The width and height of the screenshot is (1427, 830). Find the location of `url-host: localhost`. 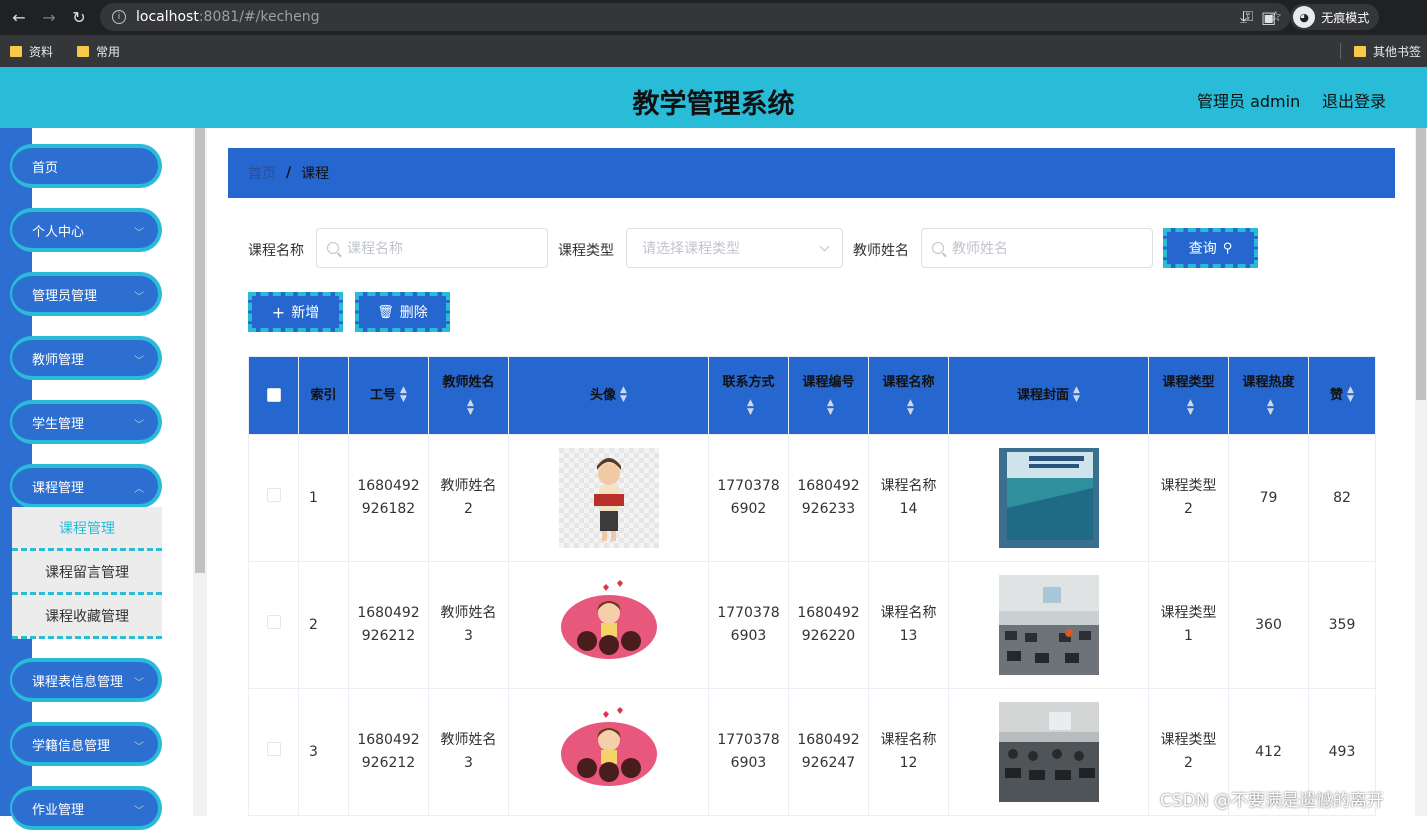

url-host: localhost is located at coordinates (167, 17).